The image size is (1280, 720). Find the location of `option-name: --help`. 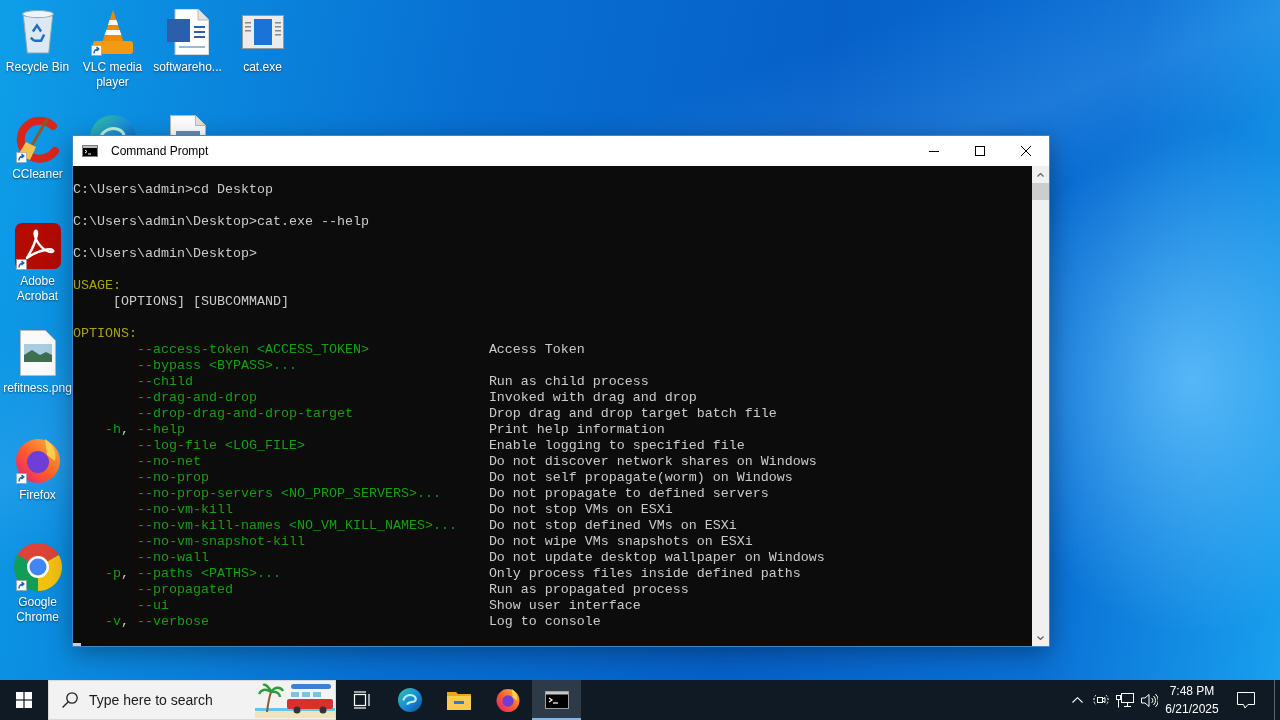

option-name: --help is located at coordinates (160, 430).